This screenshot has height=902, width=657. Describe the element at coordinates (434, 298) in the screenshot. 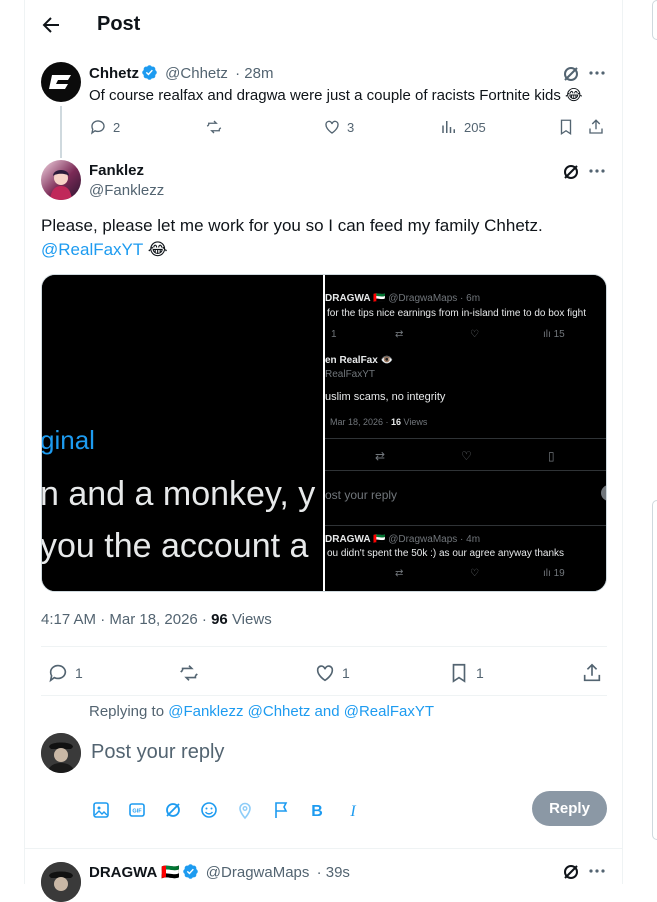

I see `mr-handle-1: @DragwaMaps · 6m` at that location.